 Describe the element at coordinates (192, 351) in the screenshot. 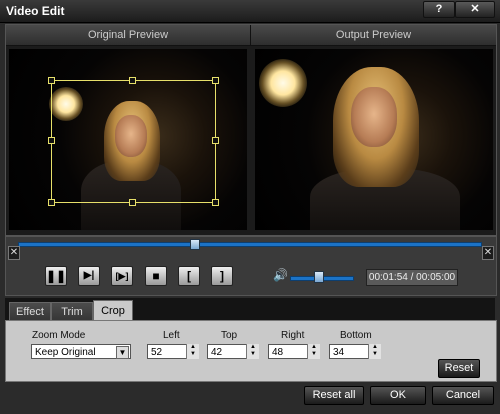

I see `left-spinner: ▲ ▼` at that location.